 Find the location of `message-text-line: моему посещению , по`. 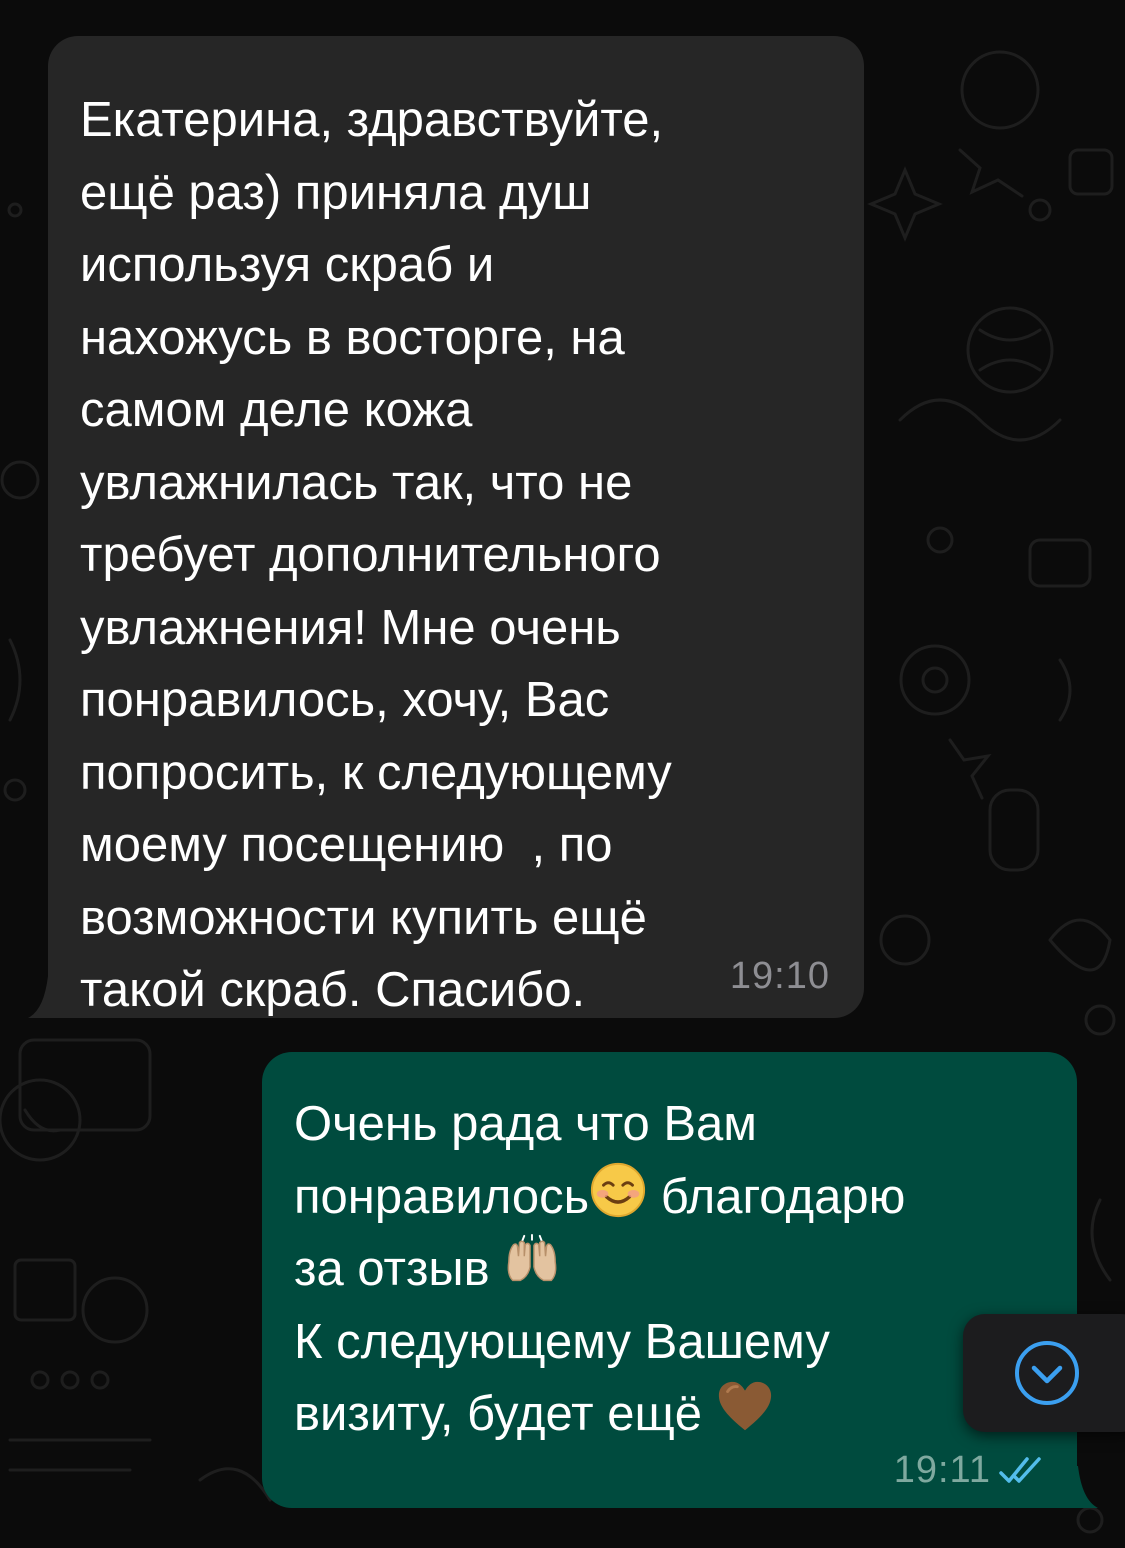

message-text-line: моему посещению , по is located at coordinates (346, 845).